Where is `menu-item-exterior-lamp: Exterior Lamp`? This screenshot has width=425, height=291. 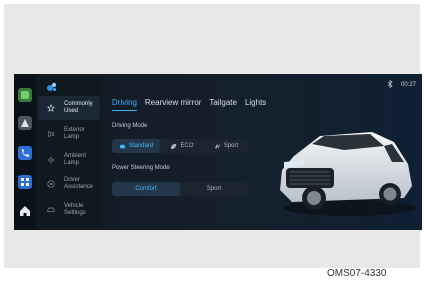
menu-item-exterior-lamp: Exterior Lamp is located at coordinates (69, 134).